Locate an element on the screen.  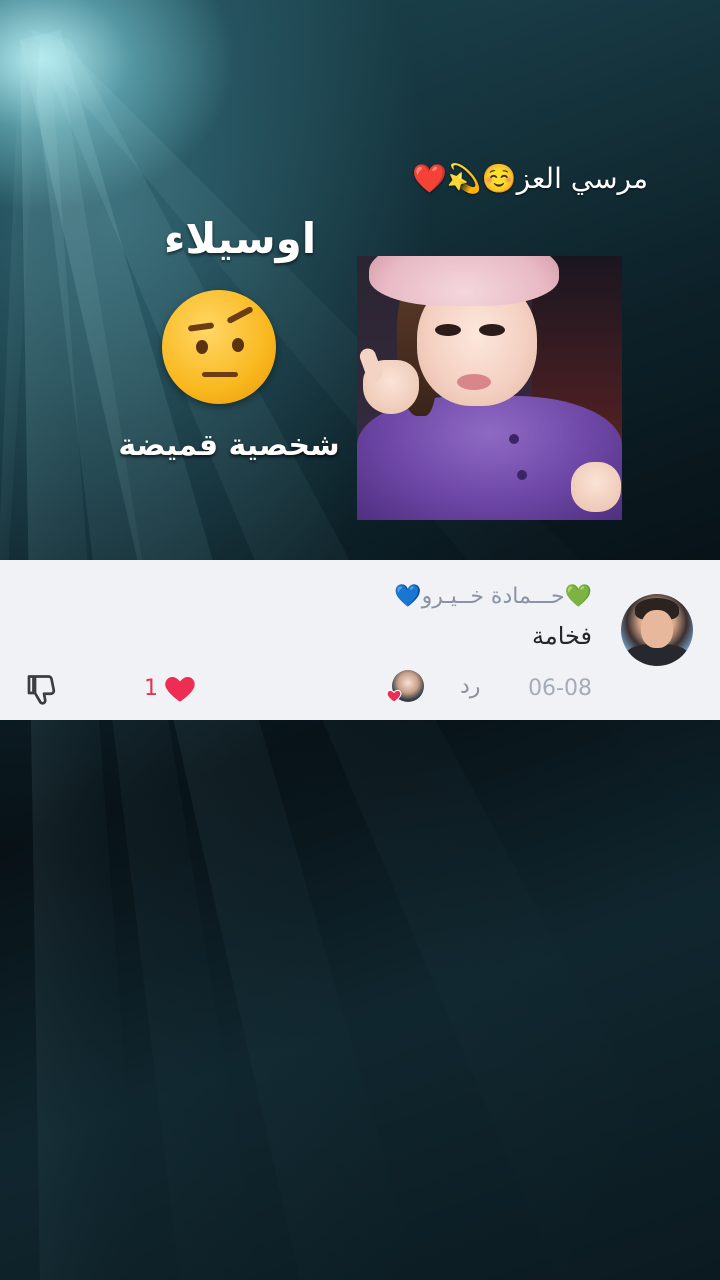
overlay-name: اوسيلاء is located at coordinates (240, 238).